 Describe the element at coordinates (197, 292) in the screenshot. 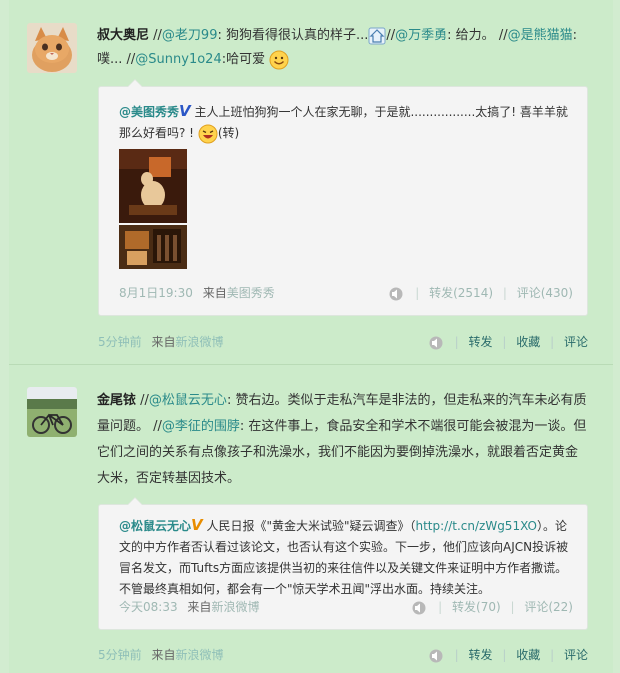

I see `repost1-meta: 8月1日19:30 来自美图秀秀` at that location.